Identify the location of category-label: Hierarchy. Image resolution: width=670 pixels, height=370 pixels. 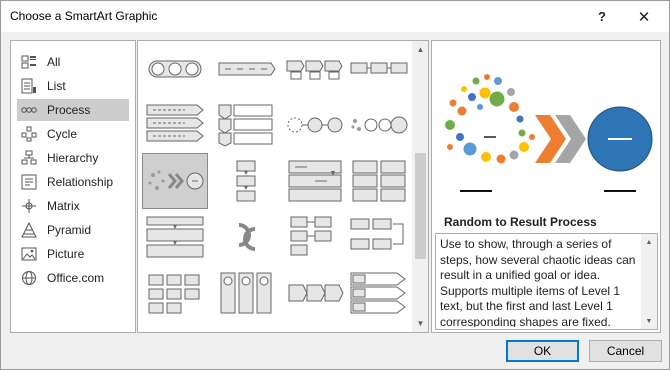
(73, 158).